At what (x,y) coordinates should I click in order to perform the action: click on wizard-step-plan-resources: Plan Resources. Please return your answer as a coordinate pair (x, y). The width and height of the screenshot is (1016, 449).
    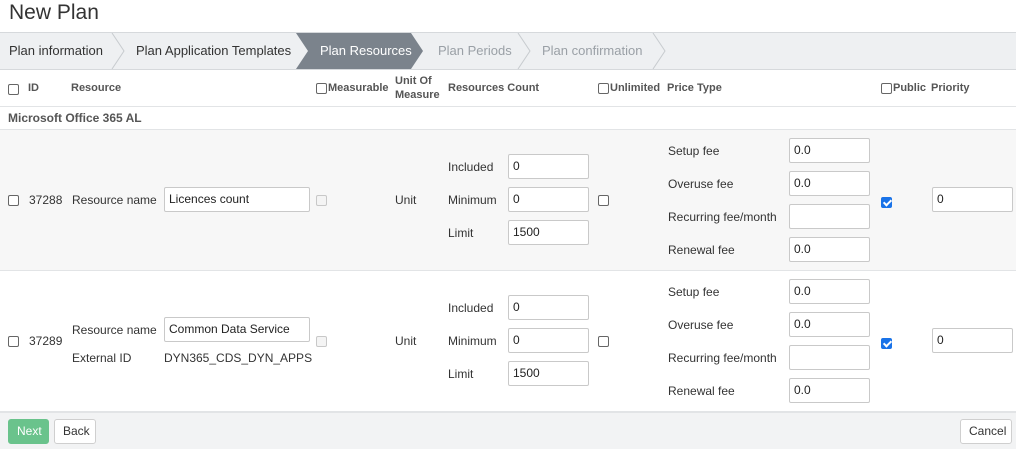
    Looking at the image, I should click on (359, 51).